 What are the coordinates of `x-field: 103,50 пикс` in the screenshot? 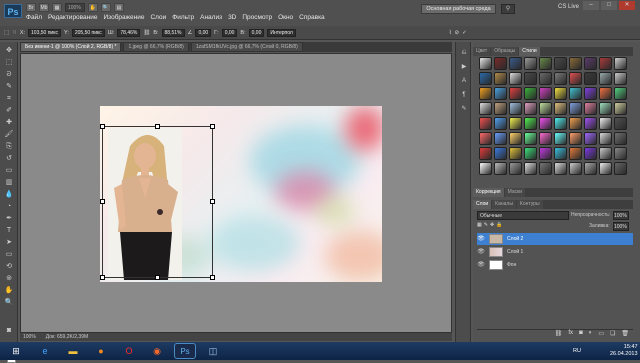 It's located at (44, 32).